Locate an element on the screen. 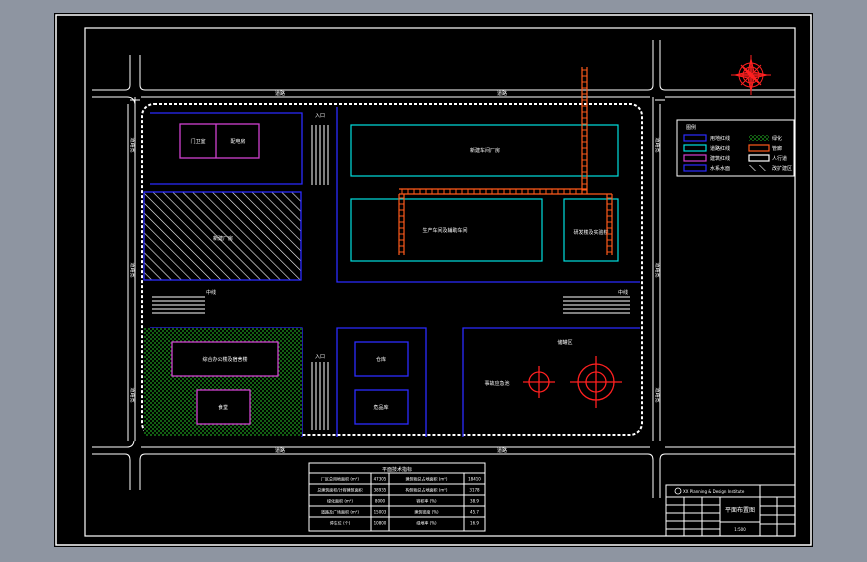 The image size is (867, 562). legend-left-2: 建筑红线 is located at coordinates (720, 158).